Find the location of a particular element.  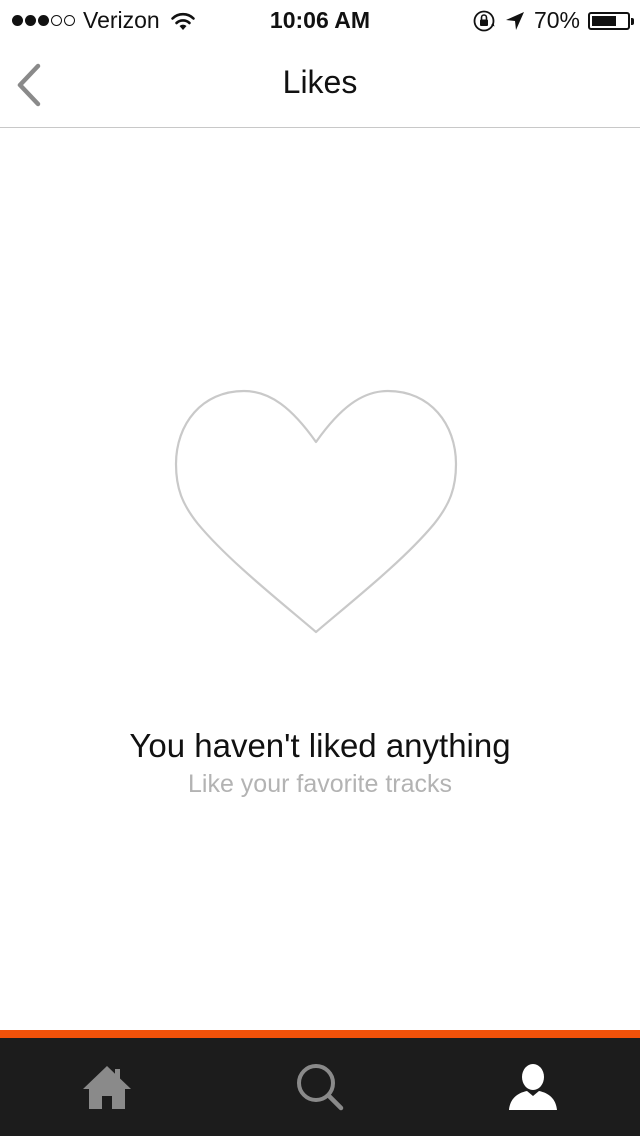

battery-icon is located at coordinates (611, 20).